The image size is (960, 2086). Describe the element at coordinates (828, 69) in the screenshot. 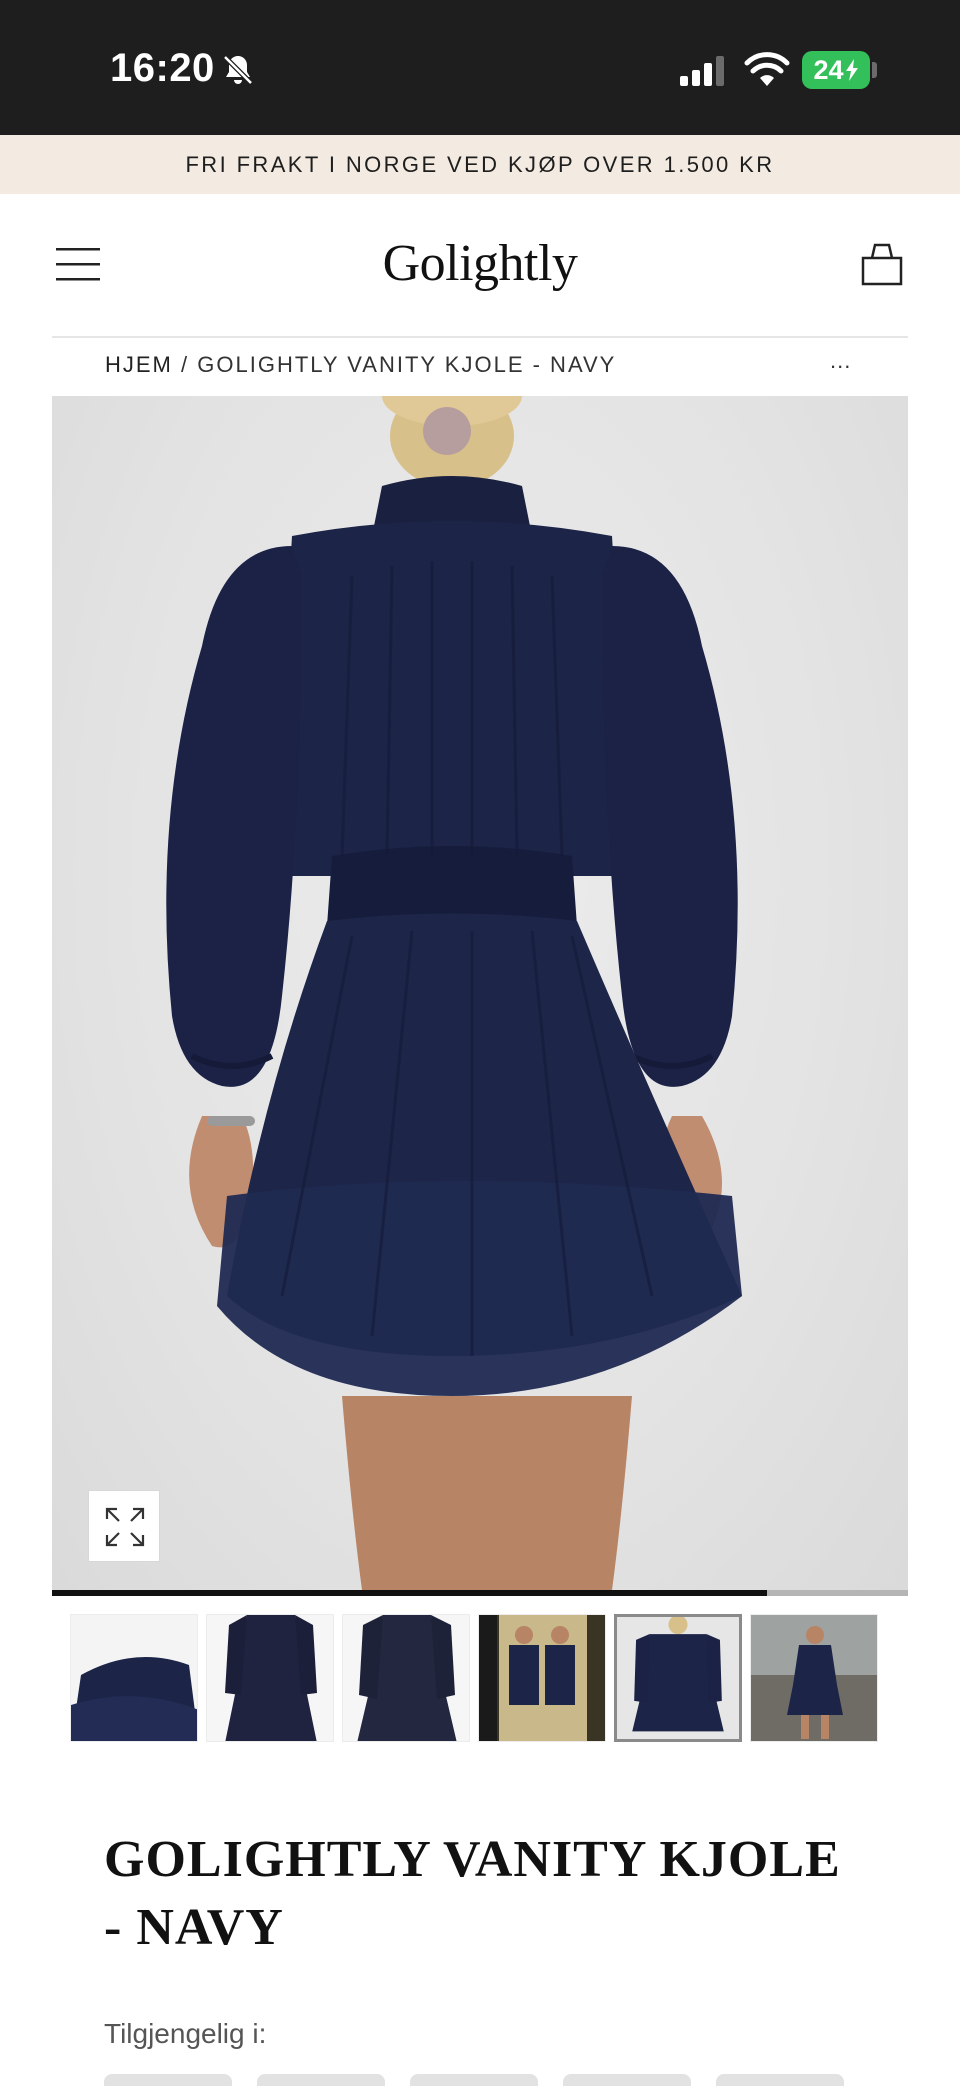

I see `battery-level: 24` at that location.